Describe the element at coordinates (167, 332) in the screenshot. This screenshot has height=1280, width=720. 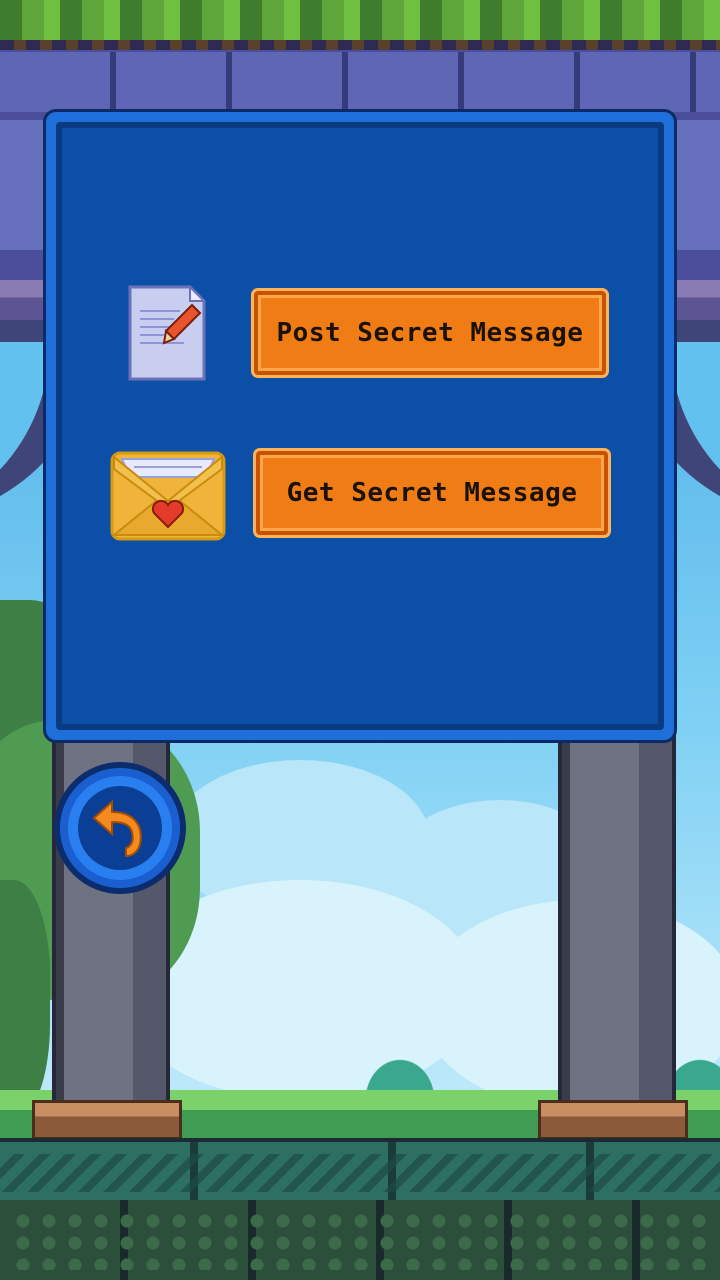
I see `document-pencil-icon` at that location.